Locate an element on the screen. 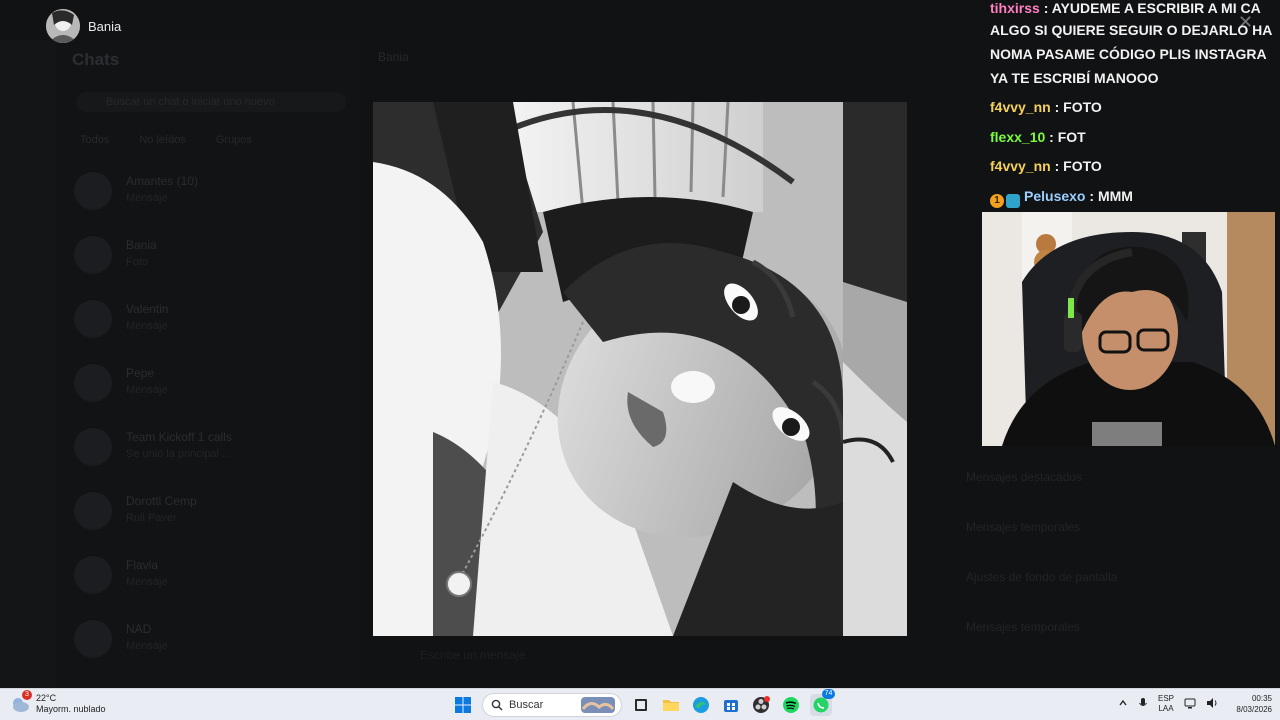 This screenshot has height=720, width=1280. chat-search-input: Buscar un chat o iniciar uno nuevo is located at coordinates (211, 102).